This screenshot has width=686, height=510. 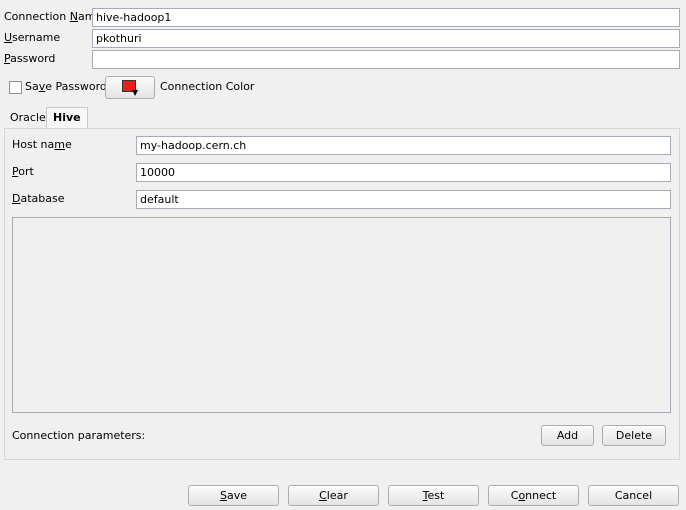 I want to click on connect-button-rest: nnect, so click(x=541, y=495).